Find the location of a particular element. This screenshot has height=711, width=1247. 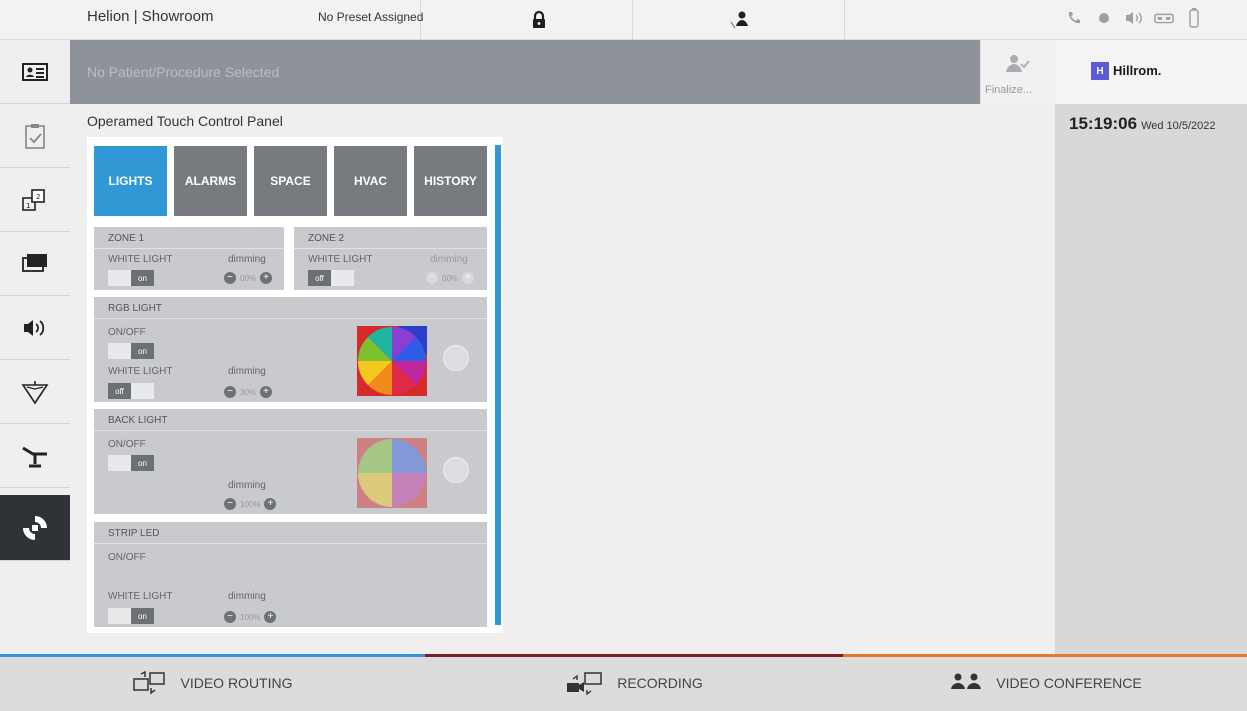

checklist-icon is located at coordinates (35, 136).